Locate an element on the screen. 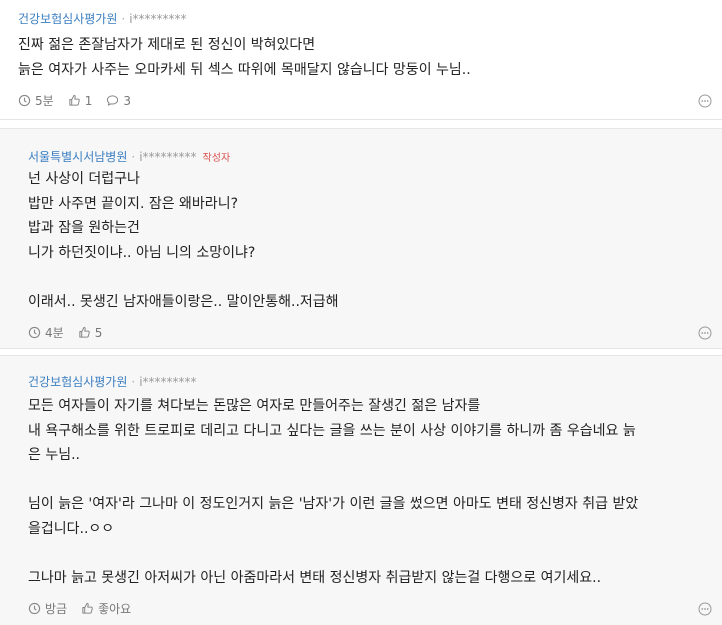 The height and width of the screenshot is (625, 722). comment-actions: 5분 1 3 is located at coordinates (81, 100).